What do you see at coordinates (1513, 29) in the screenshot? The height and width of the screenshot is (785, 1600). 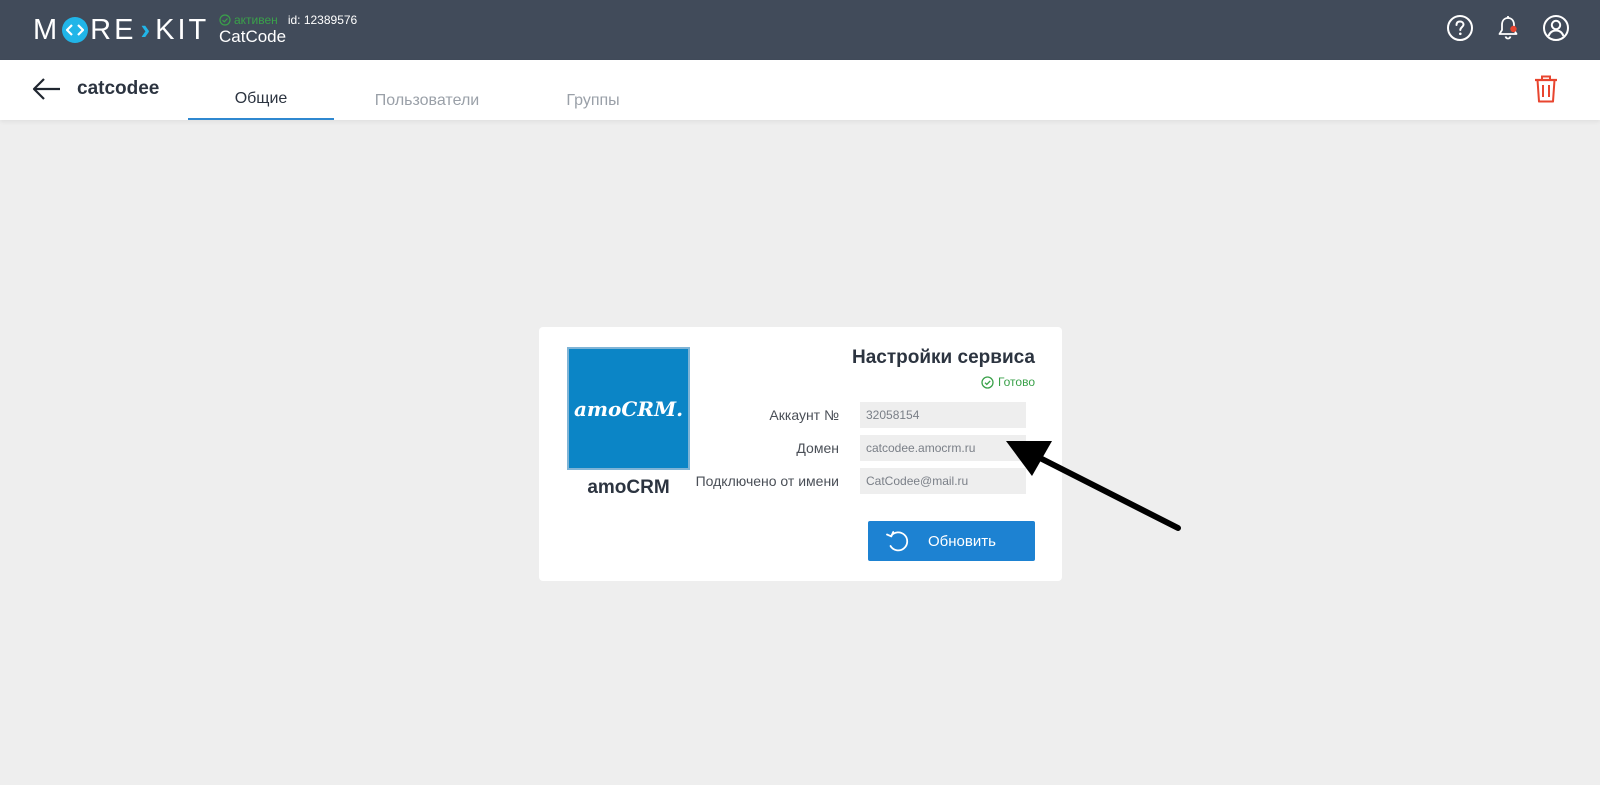 I see `notification-dot` at bounding box center [1513, 29].